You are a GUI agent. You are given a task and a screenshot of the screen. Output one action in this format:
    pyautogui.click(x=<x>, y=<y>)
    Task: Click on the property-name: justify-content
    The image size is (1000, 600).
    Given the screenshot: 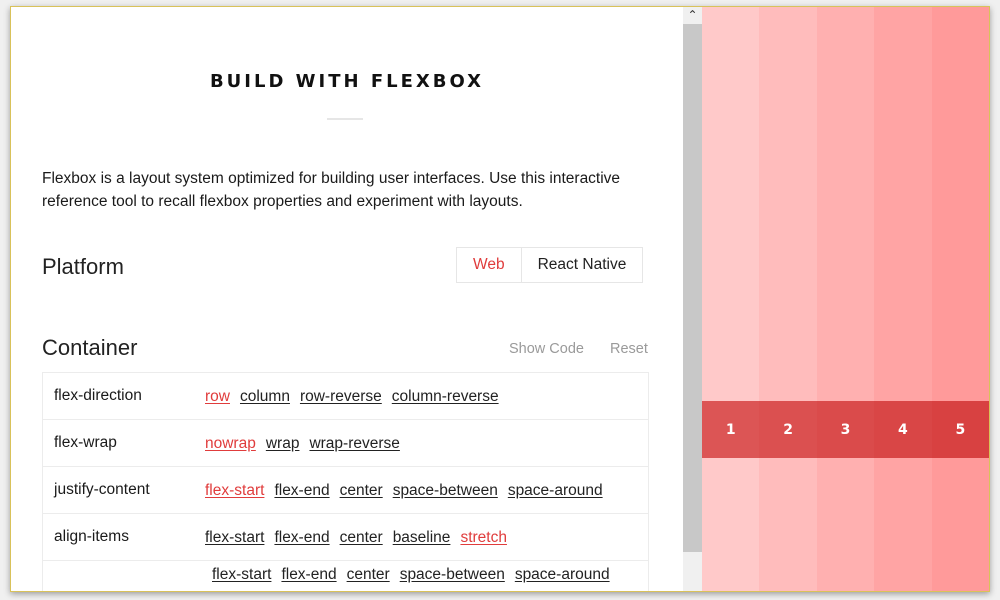 What is the action you would take?
    pyautogui.click(x=102, y=489)
    